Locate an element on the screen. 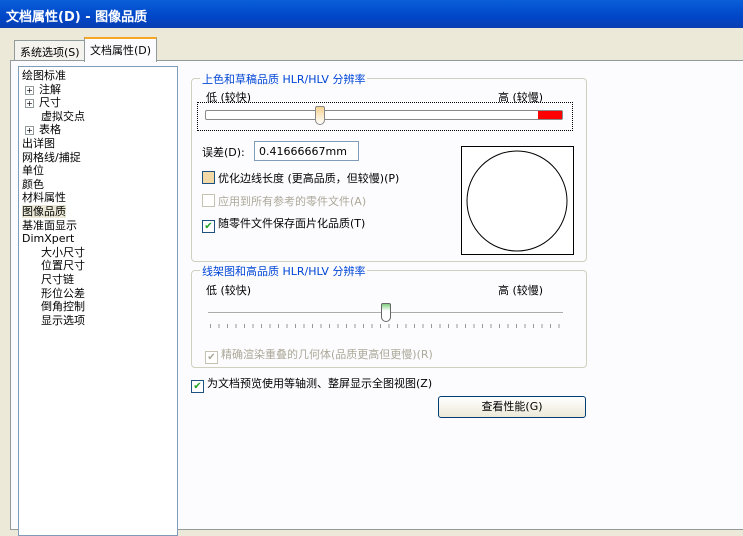  tree-item-label: 出详图 is located at coordinates (38, 143).